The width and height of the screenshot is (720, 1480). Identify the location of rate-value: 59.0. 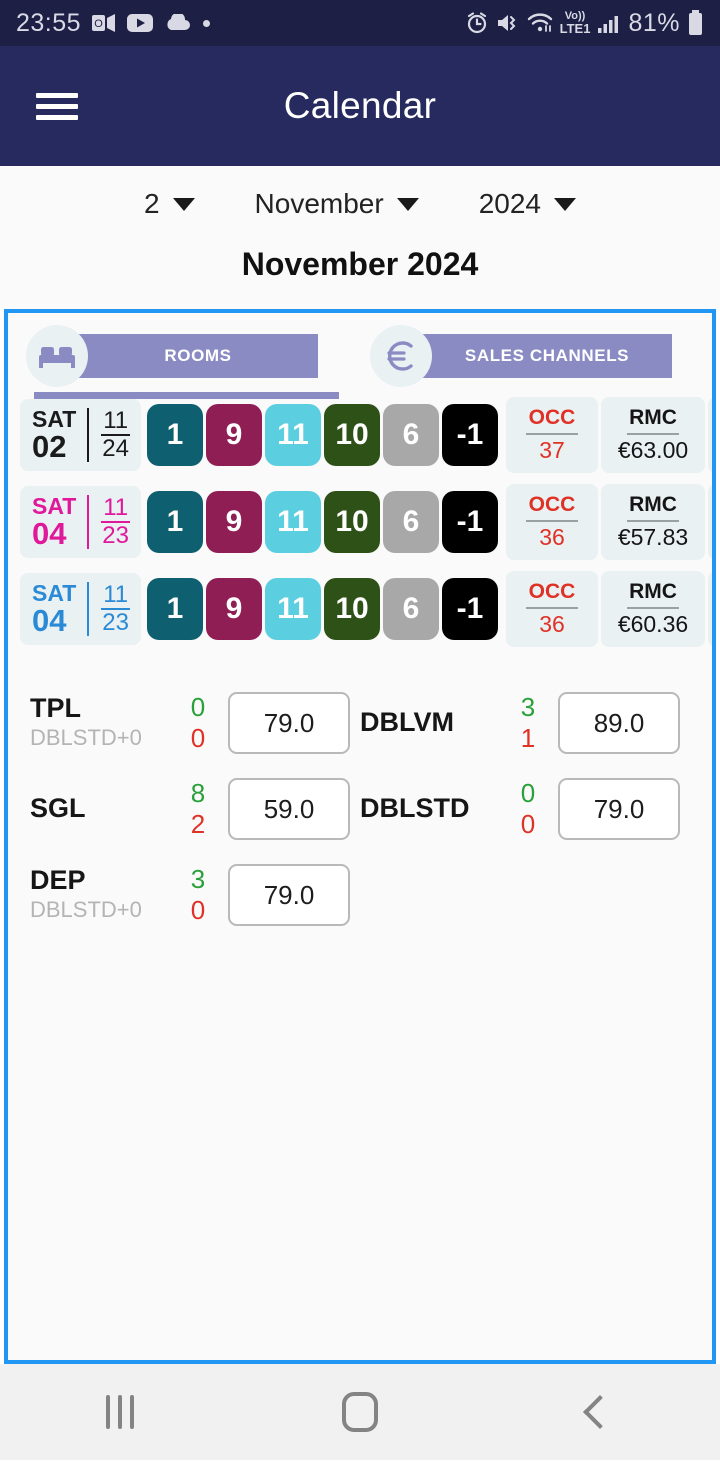
(289, 808).